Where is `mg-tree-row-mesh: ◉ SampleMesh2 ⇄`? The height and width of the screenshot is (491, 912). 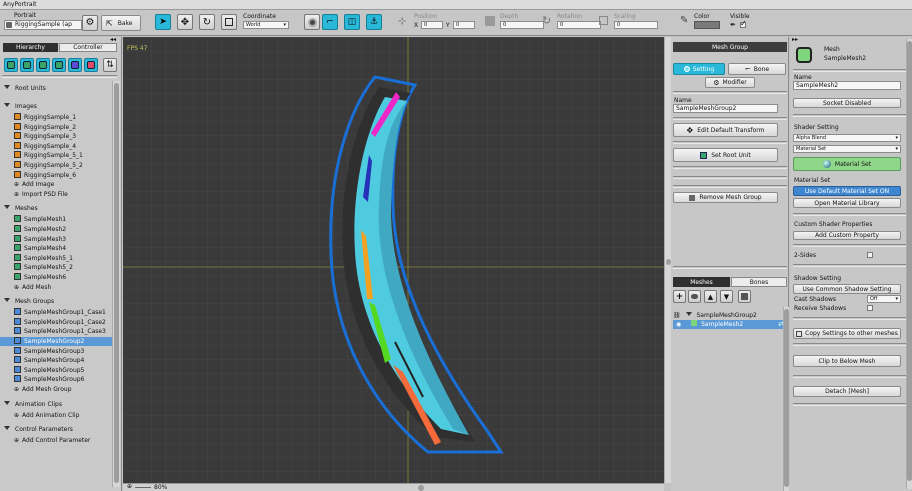
mg-tree-row-mesh: ◉ SampleMesh2 ⇄ is located at coordinates (730, 324).